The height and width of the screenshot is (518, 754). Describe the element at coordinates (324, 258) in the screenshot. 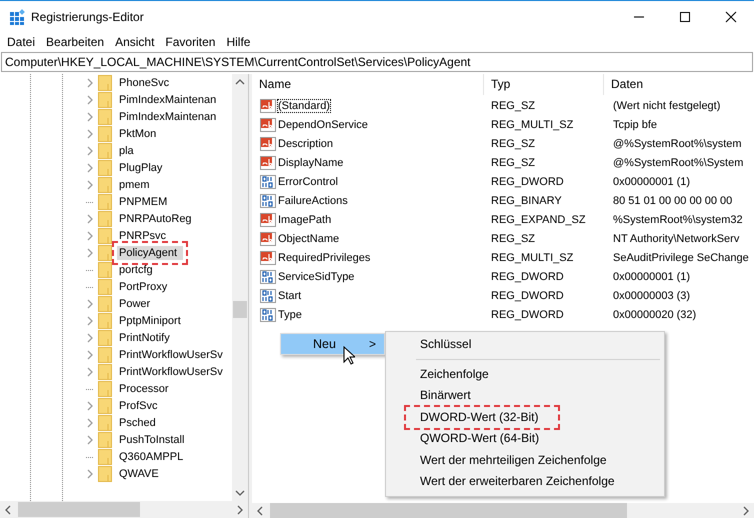

I see `value-name: RequiredPrivileges` at that location.